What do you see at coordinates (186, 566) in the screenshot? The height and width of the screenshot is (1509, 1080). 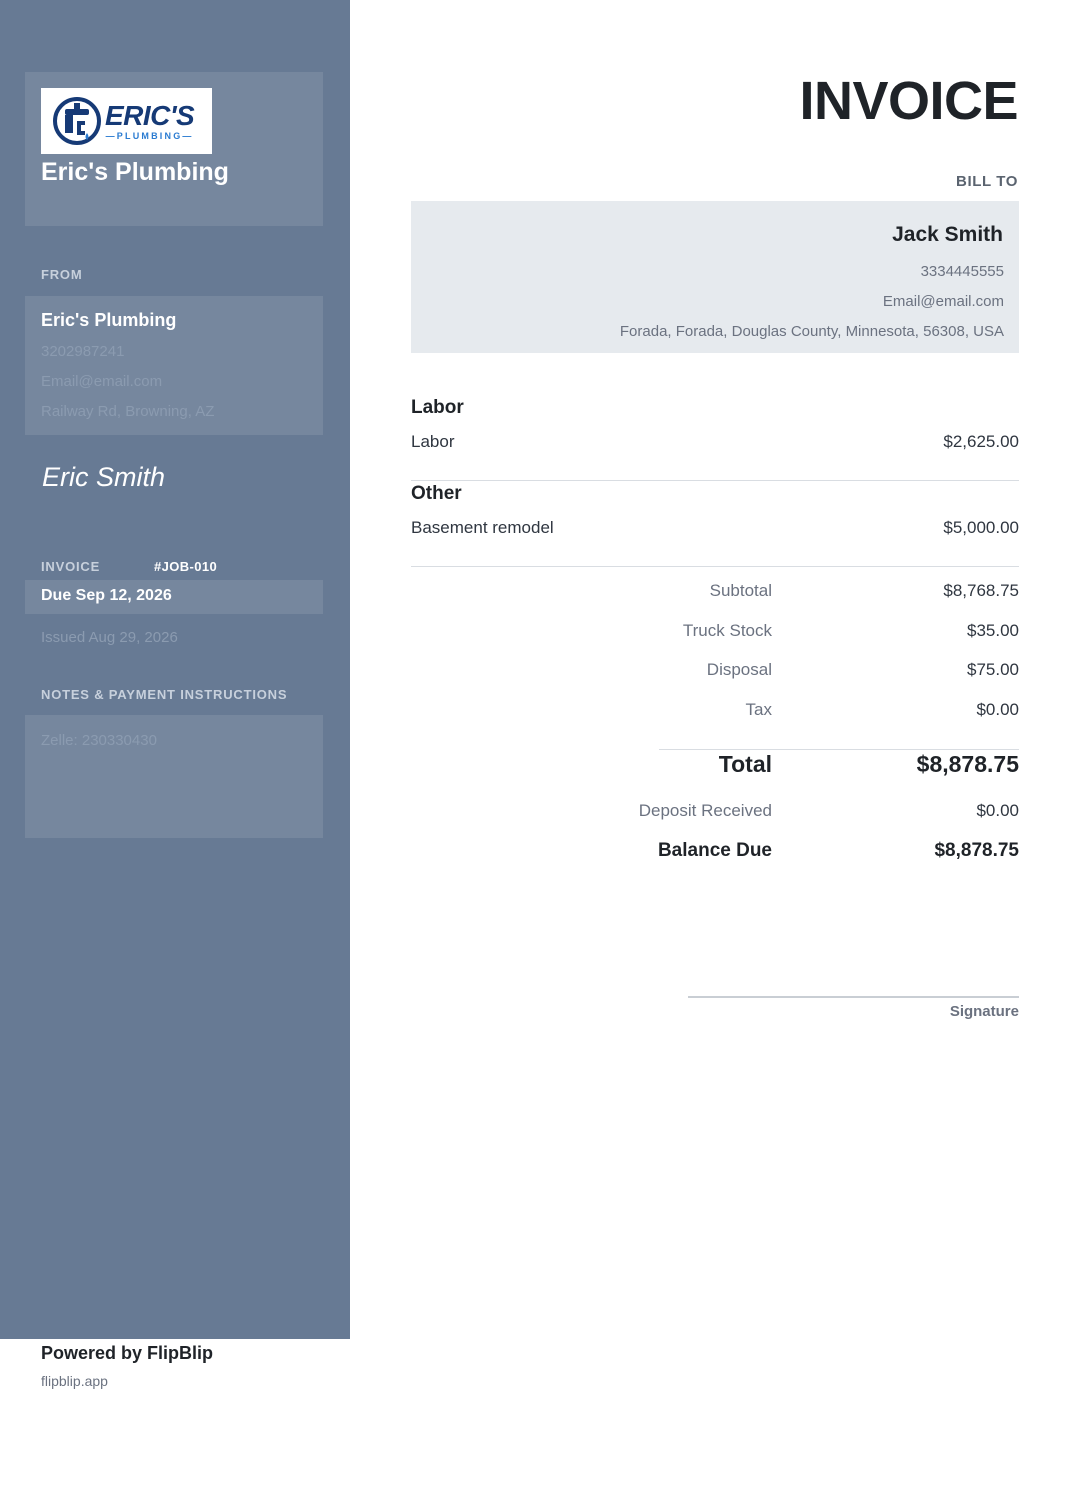 I see `invoice-number: #JOB-010` at bounding box center [186, 566].